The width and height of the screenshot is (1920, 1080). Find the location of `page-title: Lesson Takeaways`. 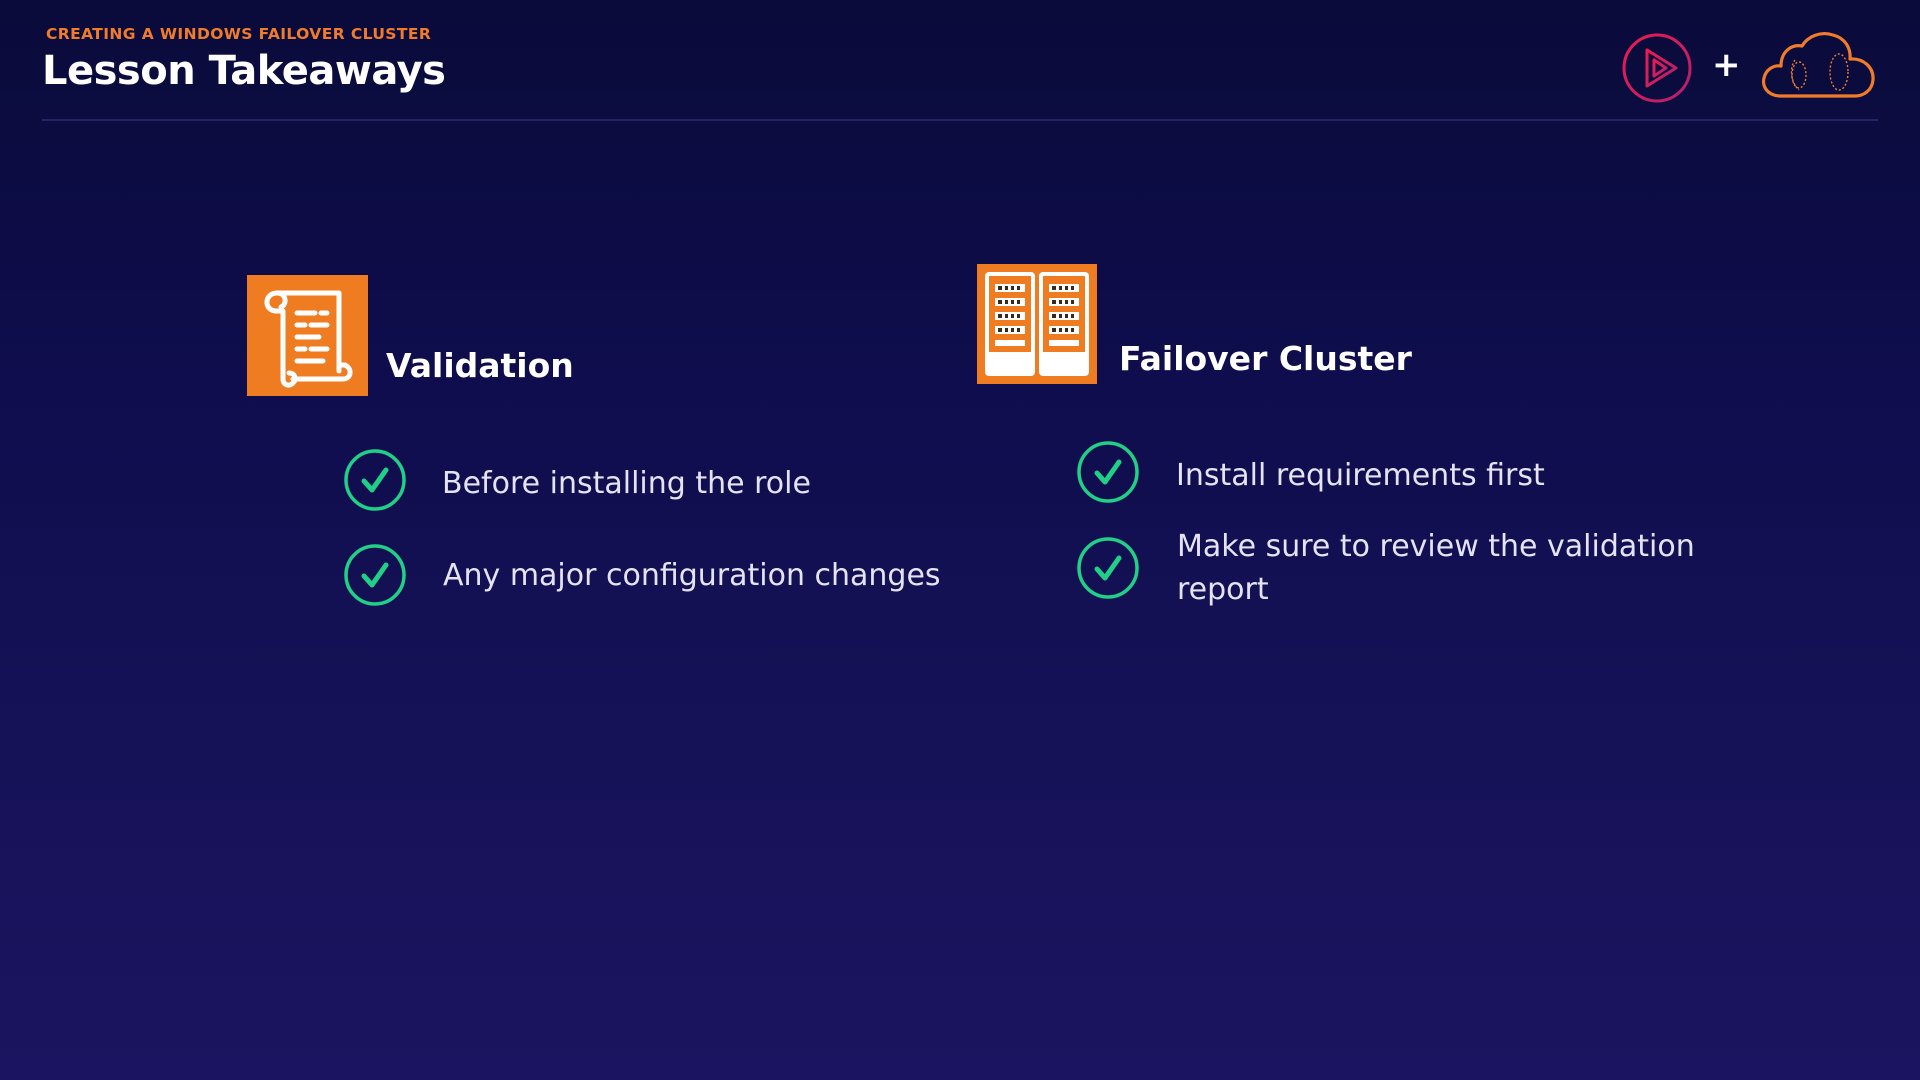

page-title: Lesson Takeaways is located at coordinates (244, 71).